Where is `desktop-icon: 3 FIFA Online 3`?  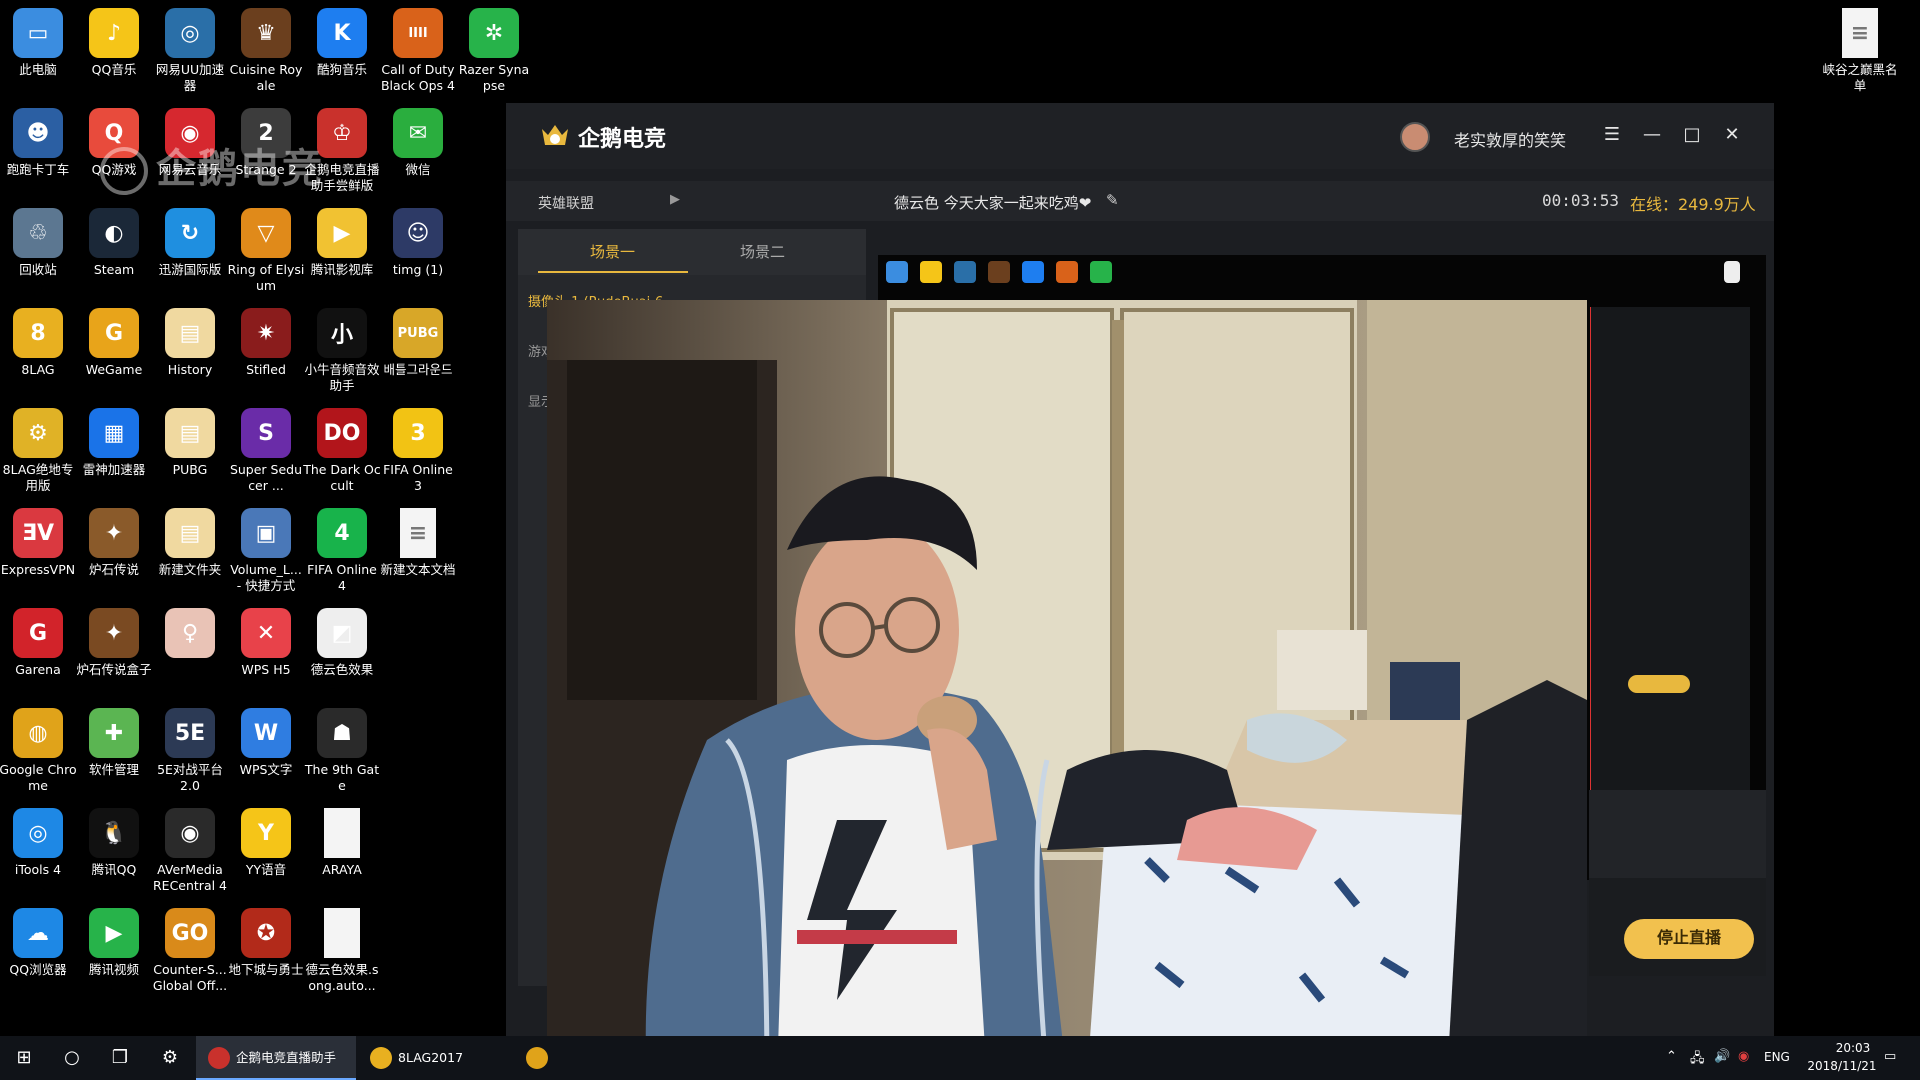
desktop-icon: 3 FIFA Online 3 is located at coordinates (418, 451).